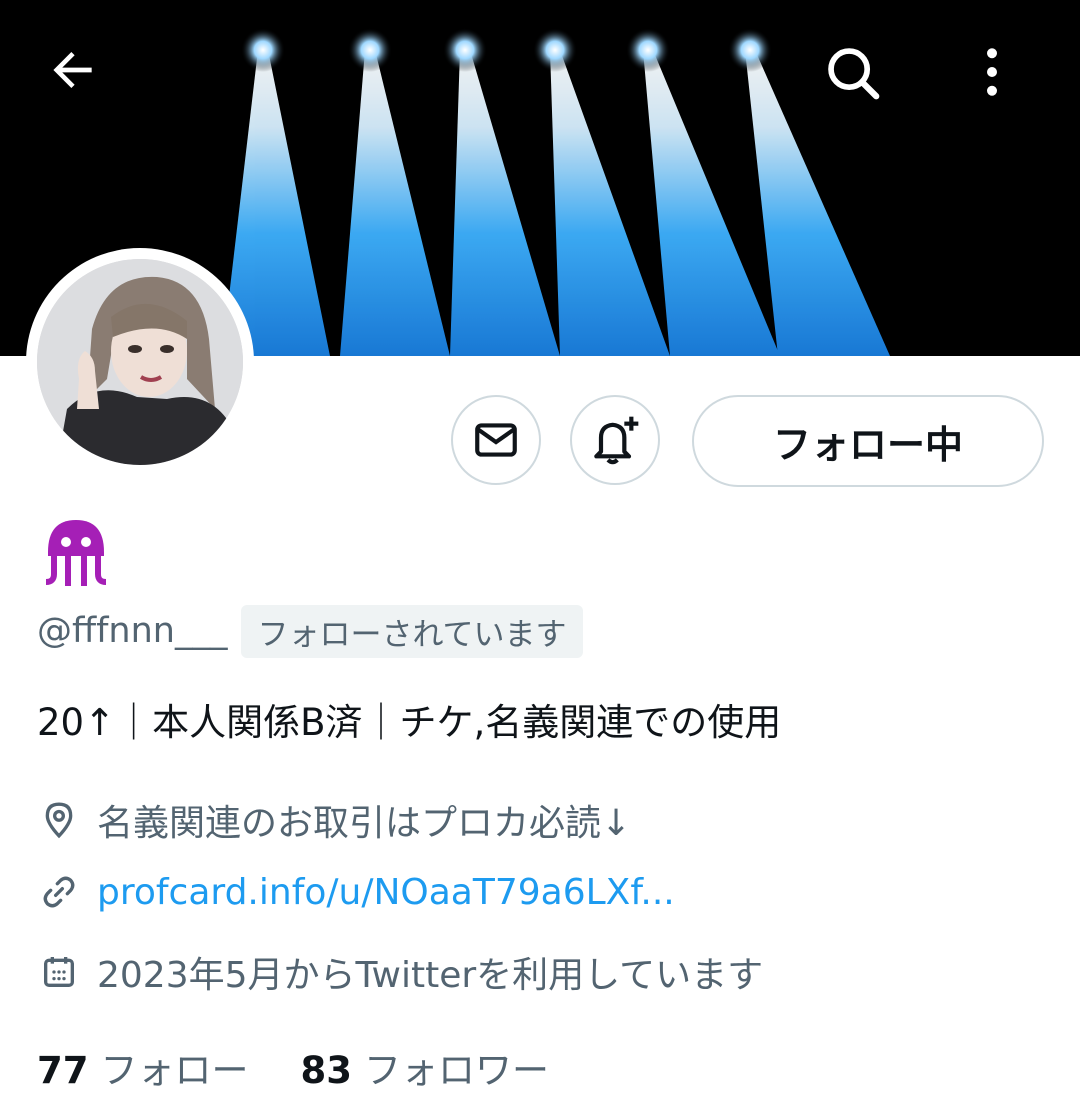 The width and height of the screenshot is (1080, 1118). I want to click on following-count: 77, so click(63, 1070).